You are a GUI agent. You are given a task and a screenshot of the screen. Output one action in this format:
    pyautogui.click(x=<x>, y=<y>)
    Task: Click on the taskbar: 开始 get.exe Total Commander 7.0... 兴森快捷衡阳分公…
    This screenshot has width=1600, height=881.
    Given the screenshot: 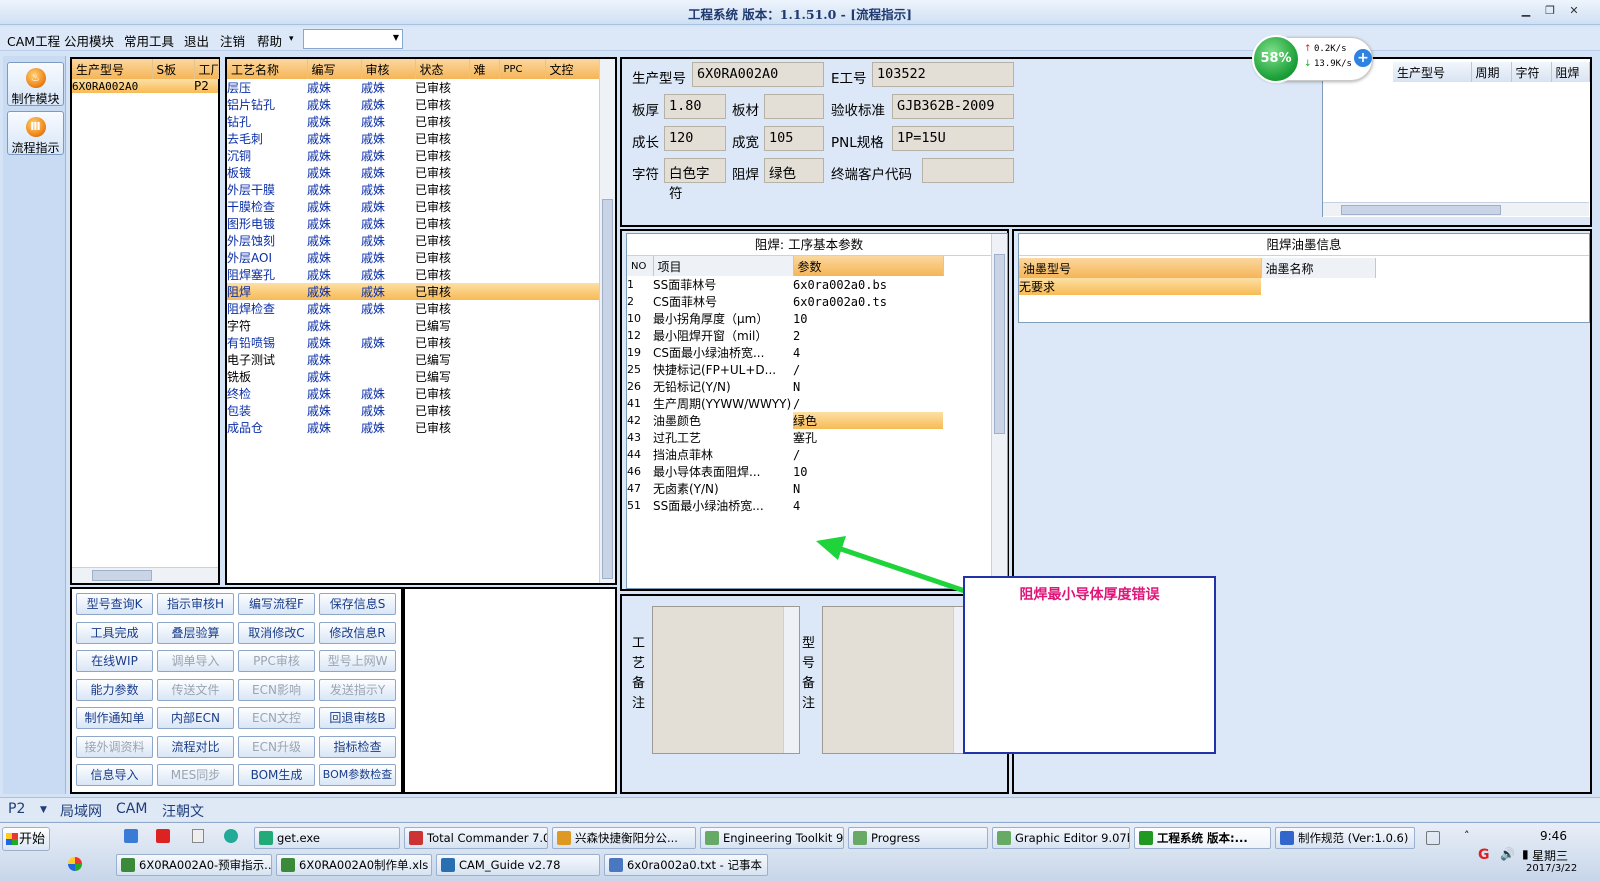 What is the action you would take?
    pyautogui.click(x=800, y=851)
    